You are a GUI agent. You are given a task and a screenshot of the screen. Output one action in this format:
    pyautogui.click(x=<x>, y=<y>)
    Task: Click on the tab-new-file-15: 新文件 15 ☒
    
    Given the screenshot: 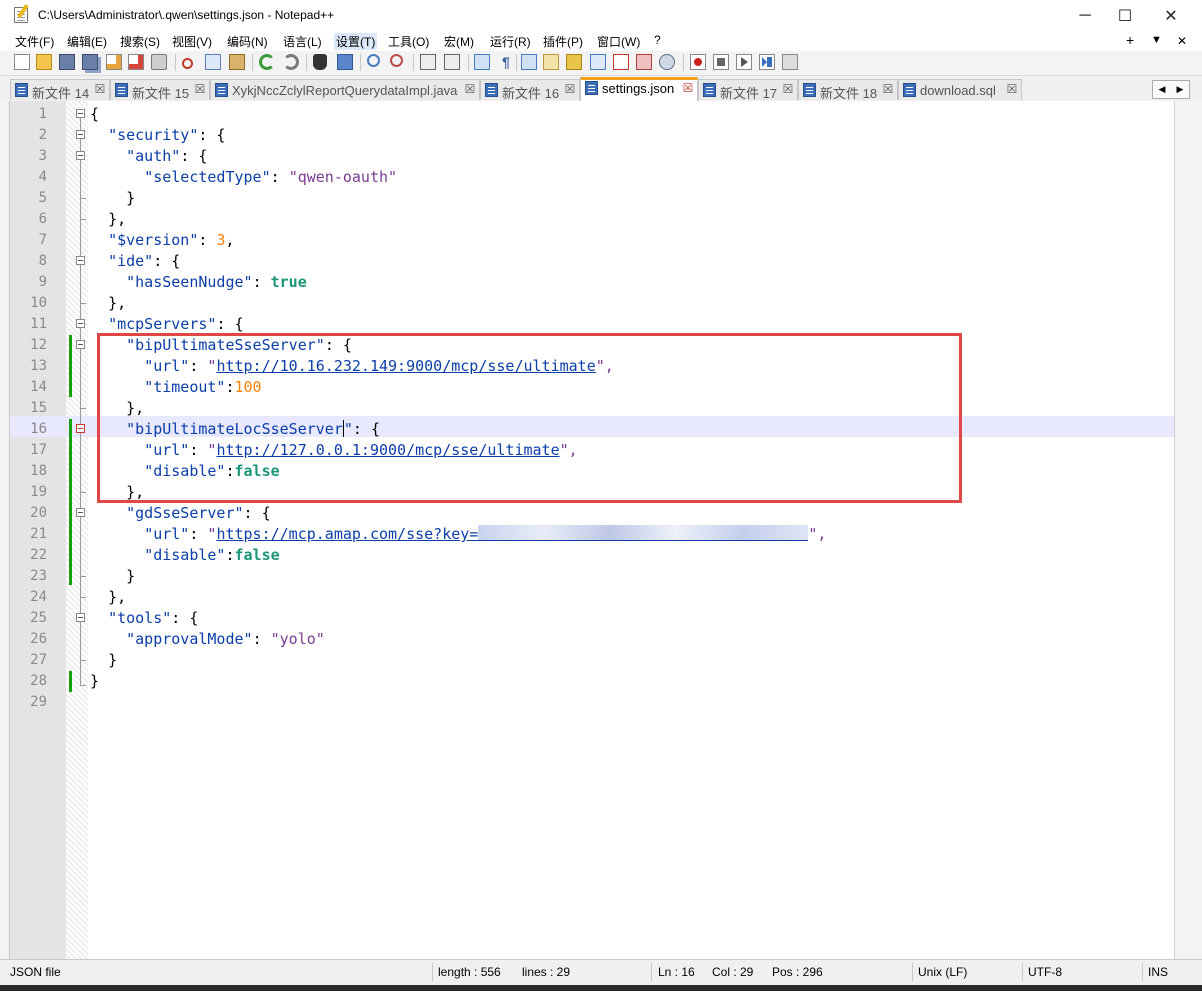 What is the action you would take?
    pyautogui.click(x=160, y=89)
    